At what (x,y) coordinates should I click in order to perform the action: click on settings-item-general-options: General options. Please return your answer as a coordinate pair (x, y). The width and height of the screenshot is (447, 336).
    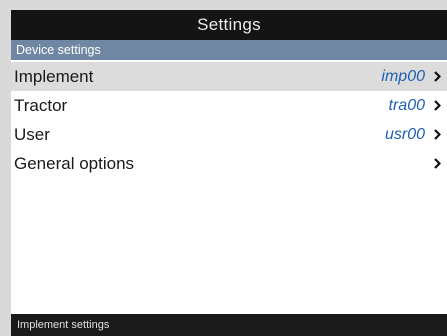
    Looking at the image, I should click on (229, 163).